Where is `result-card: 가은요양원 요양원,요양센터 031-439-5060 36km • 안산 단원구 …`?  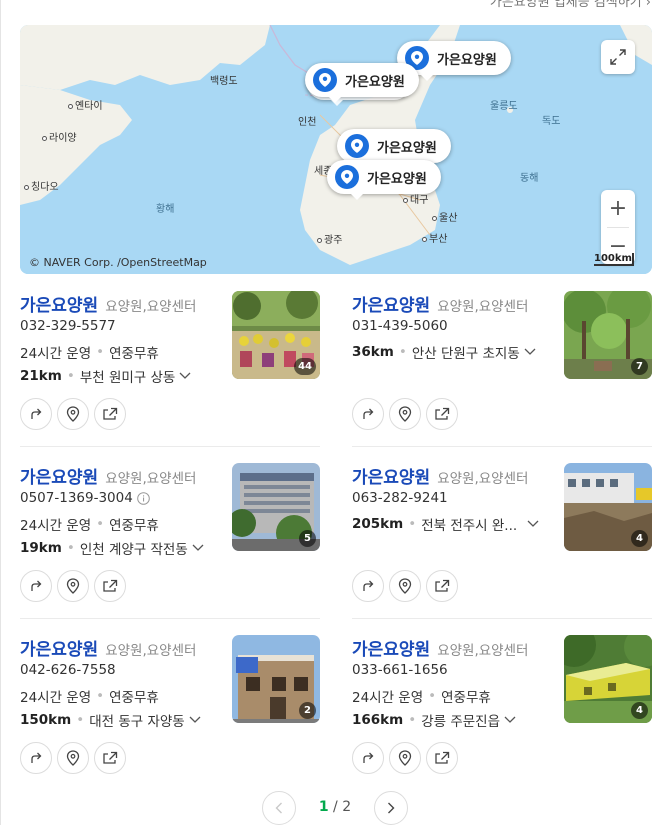 result-card: 가은요양원 요양원,요양센터 031-439-5060 36km • 안산 단원구 … is located at coordinates (502, 364).